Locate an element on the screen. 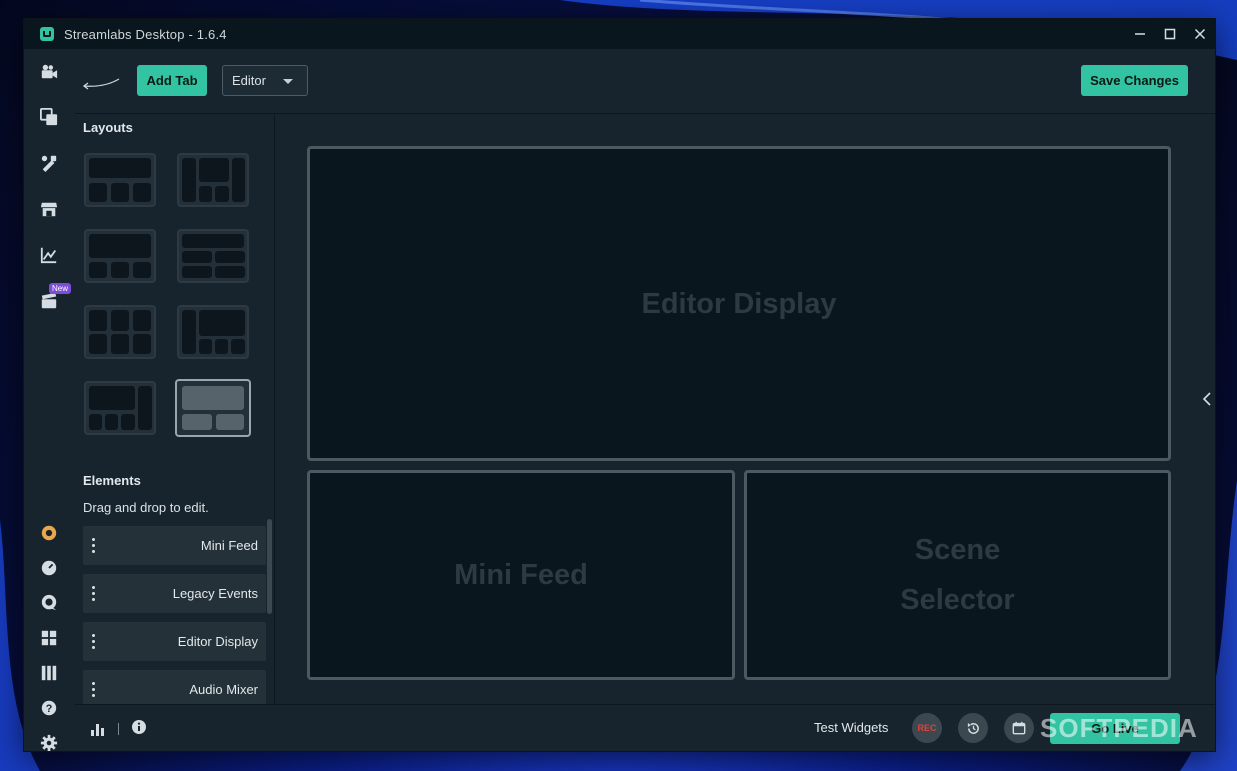 The height and width of the screenshot is (771, 1237). element-item-label: Audio Mixer is located at coordinates (223, 689).